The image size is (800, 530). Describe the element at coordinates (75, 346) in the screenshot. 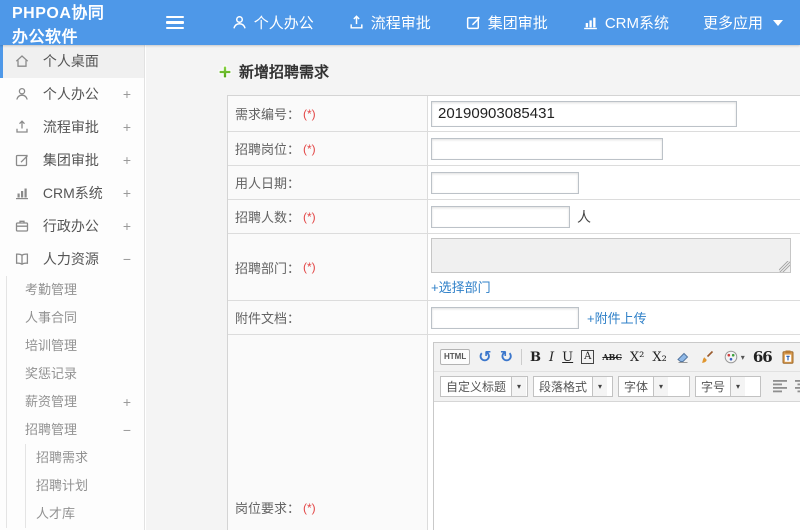

I see `sidebar-item-training: 培训管理` at that location.